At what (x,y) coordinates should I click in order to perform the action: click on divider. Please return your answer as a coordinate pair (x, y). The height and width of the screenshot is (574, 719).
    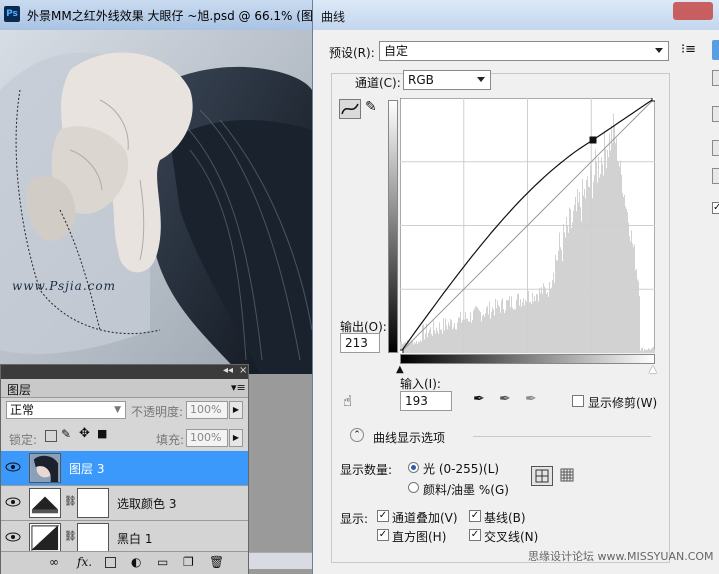
    Looking at the image, I should click on (562, 436).